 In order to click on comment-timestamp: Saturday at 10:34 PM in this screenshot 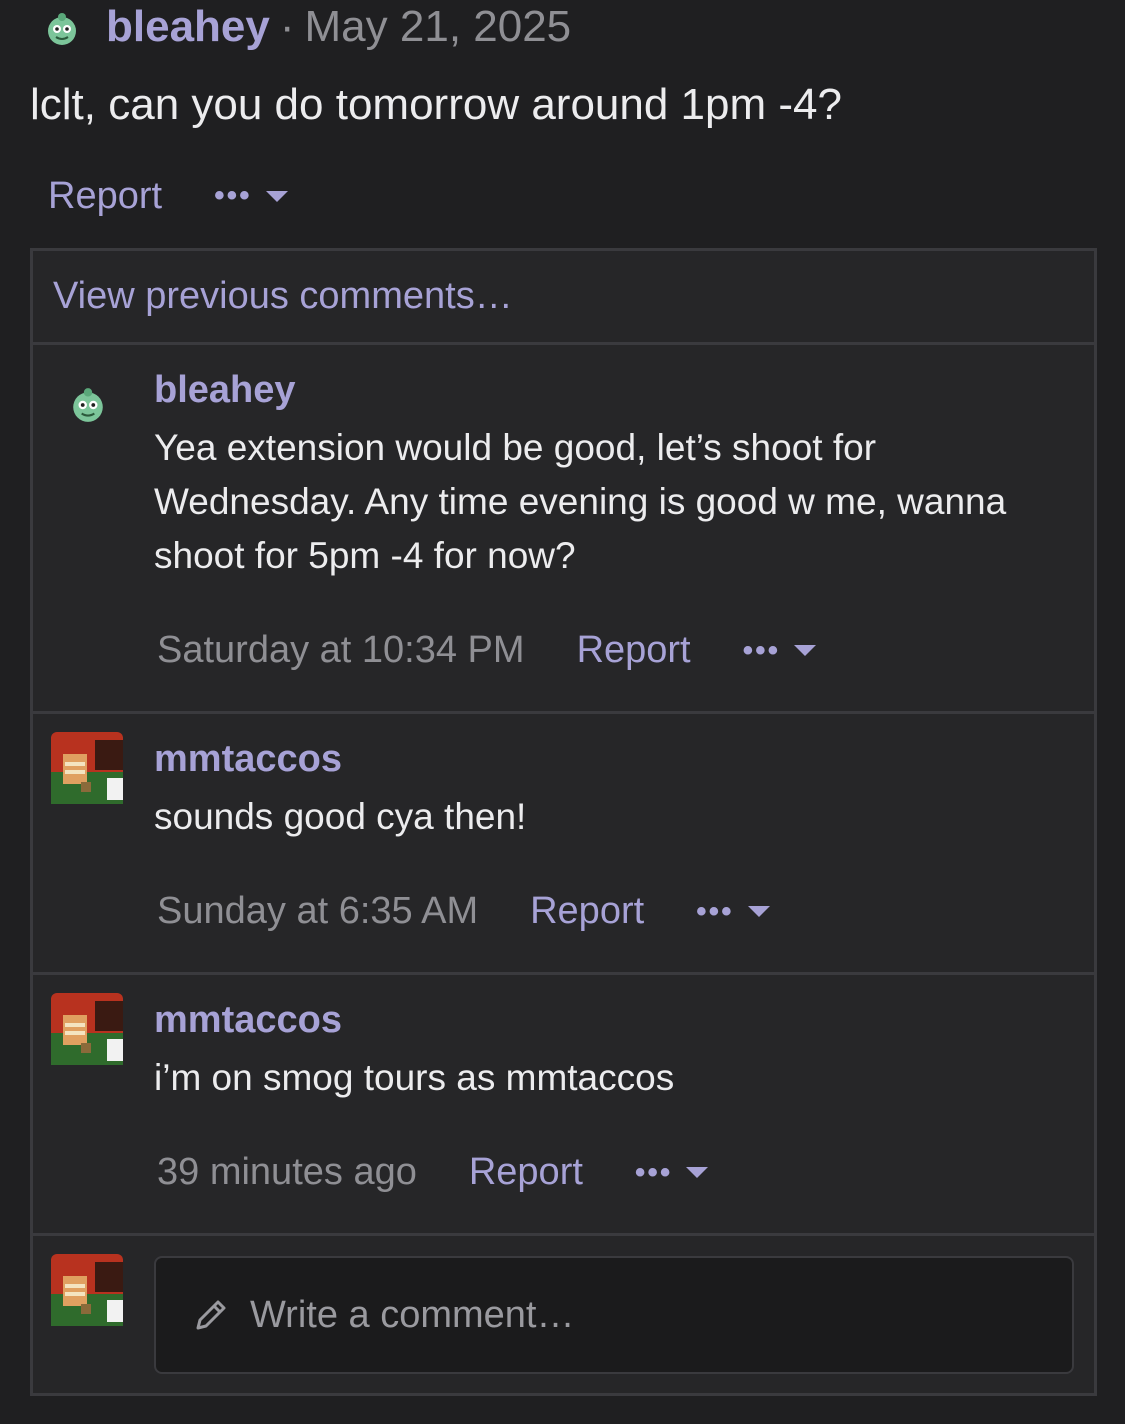, I will do `click(341, 650)`.